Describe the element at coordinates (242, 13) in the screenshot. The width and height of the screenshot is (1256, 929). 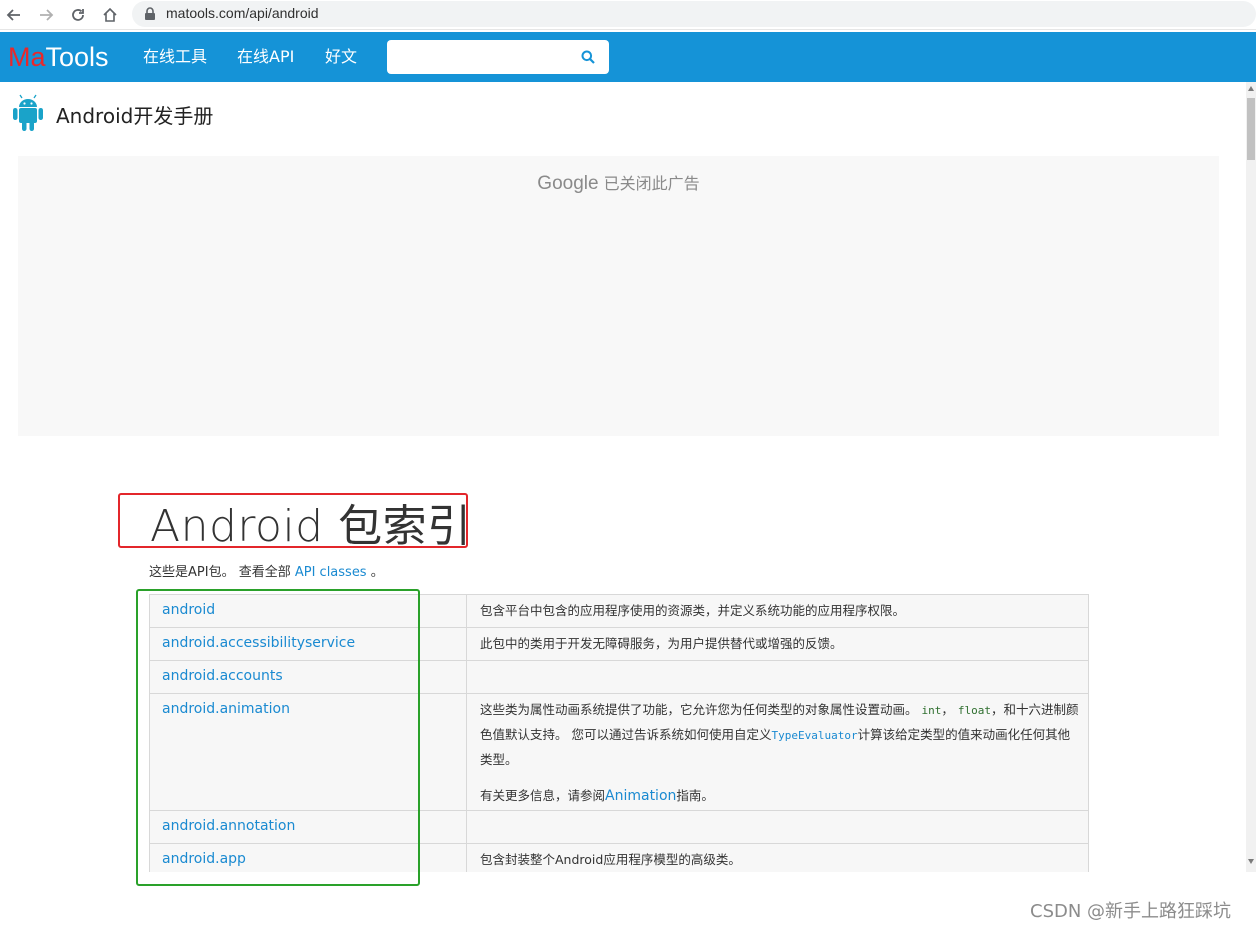
I see `url-text: matools.com/api/android` at that location.